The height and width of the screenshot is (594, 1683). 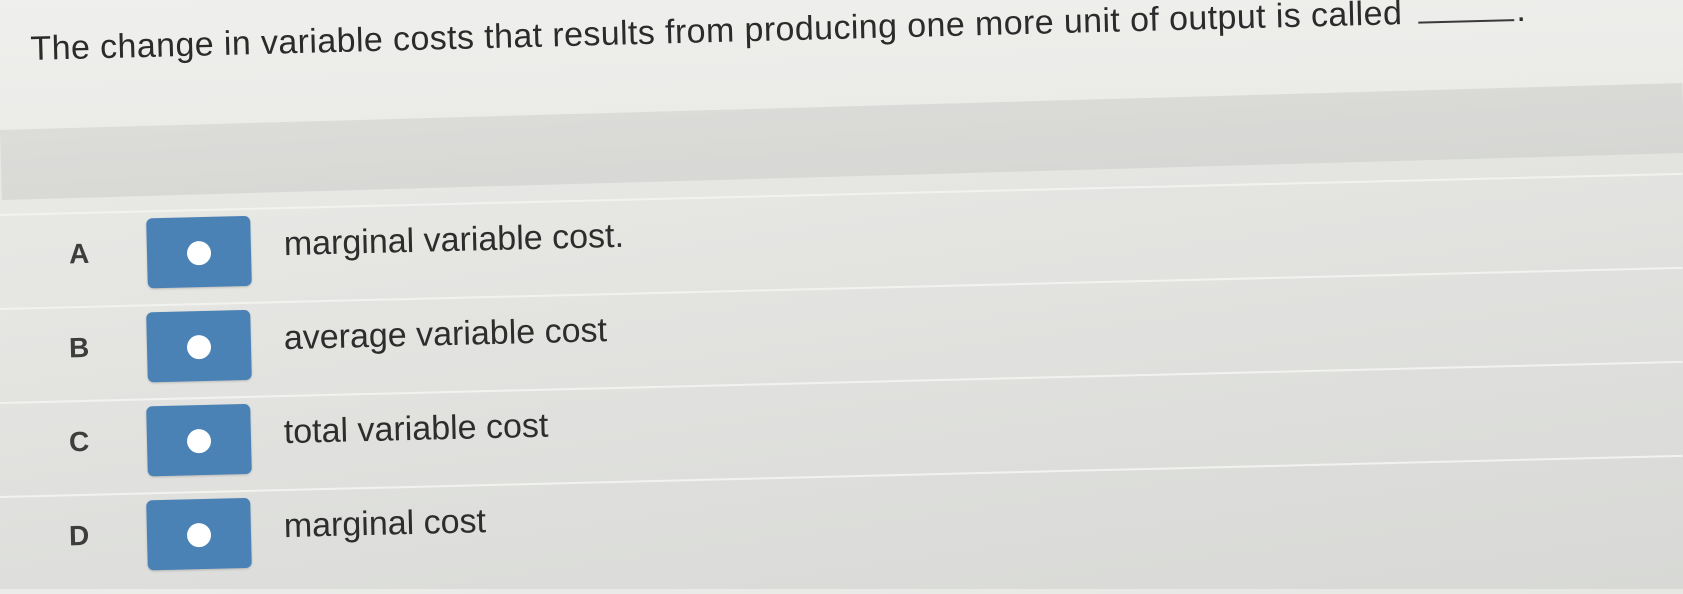 I want to click on radio-button-d, so click(x=199, y=534).